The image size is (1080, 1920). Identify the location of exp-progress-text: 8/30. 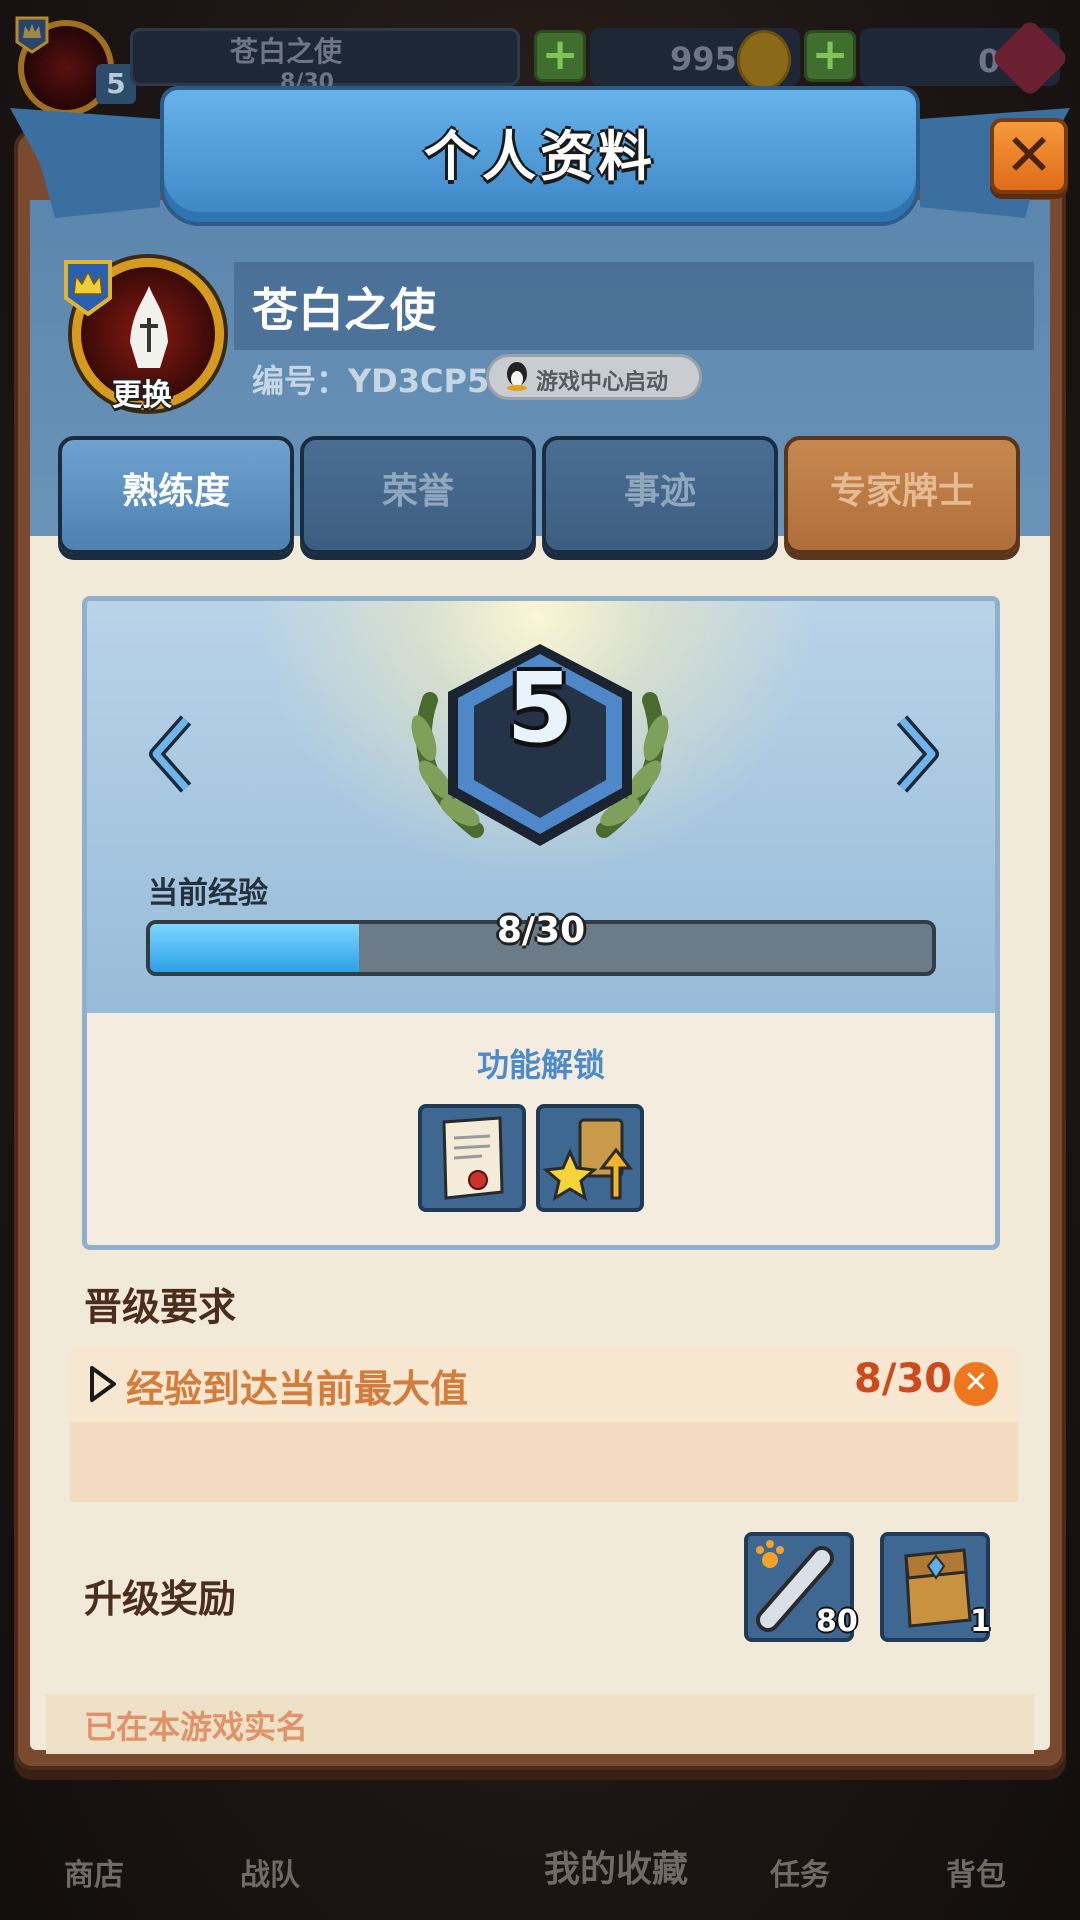
(541, 930).